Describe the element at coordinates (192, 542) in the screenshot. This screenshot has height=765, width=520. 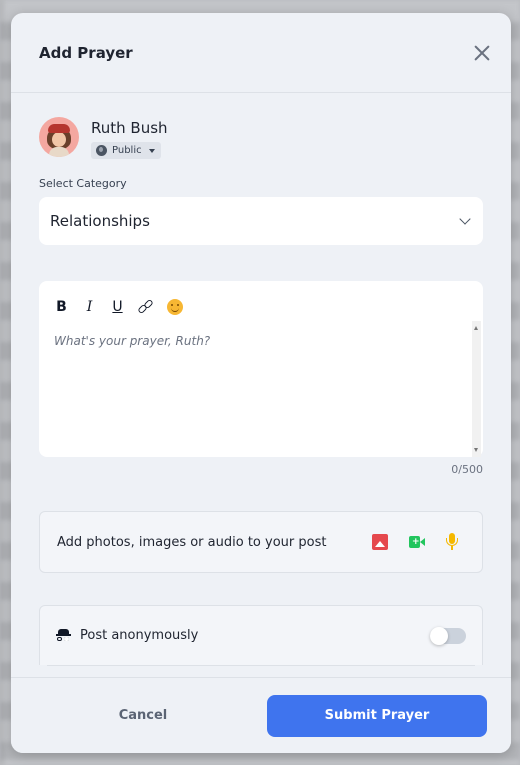
I see `media-attachment-text: Add photos, images or audio to your post` at that location.